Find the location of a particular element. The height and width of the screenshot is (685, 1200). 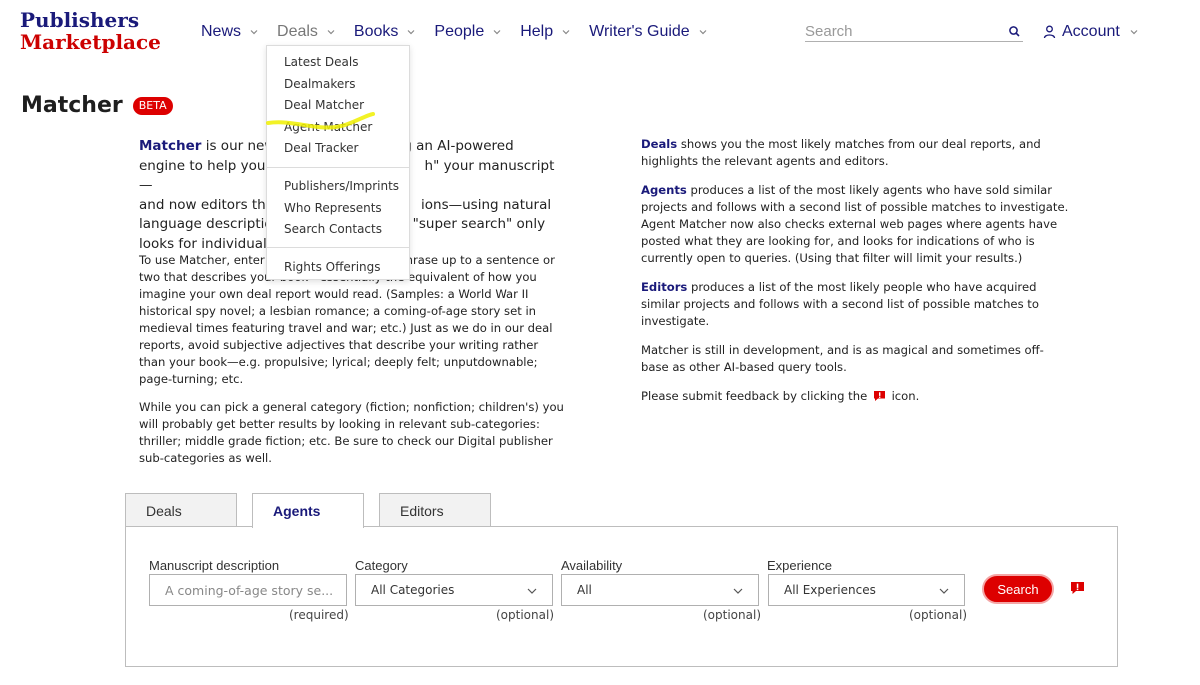

category-note: (optional) is located at coordinates (525, 615).